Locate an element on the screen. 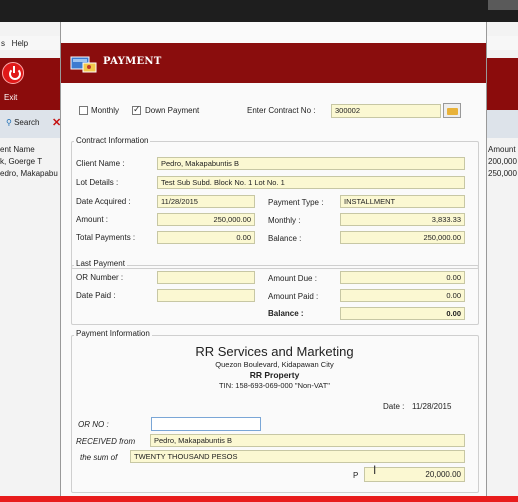  table-row: 200,000 is located at coordinates (503, 162).